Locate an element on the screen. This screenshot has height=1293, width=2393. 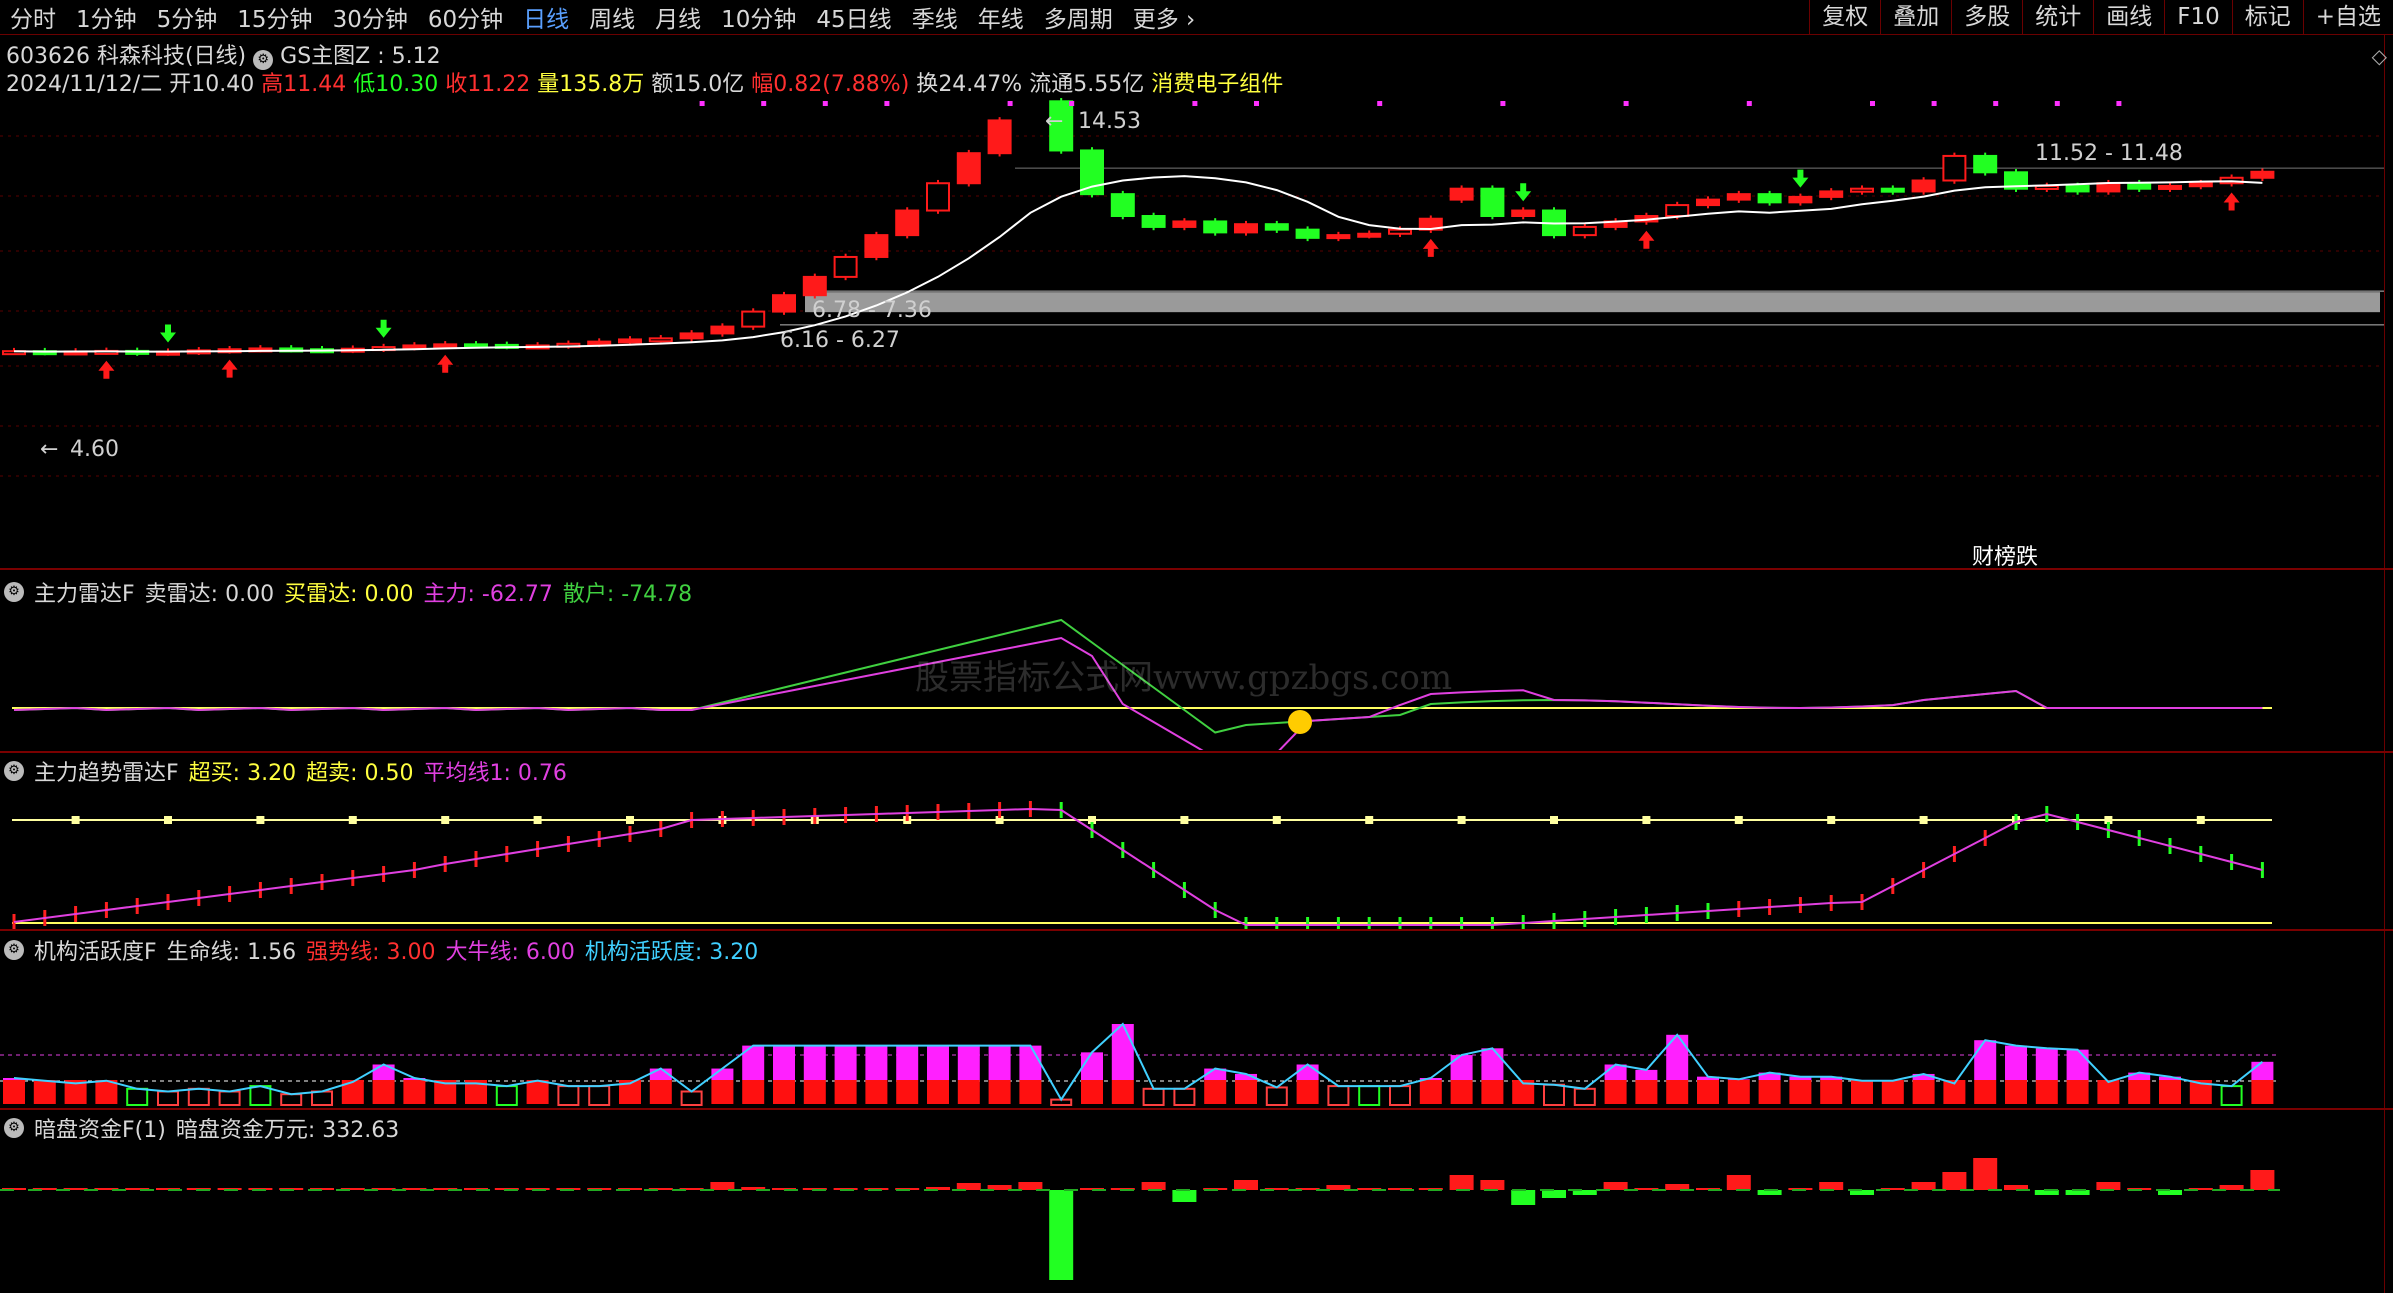
period-tab: 15分钟 is located at coordinates (274, 17).